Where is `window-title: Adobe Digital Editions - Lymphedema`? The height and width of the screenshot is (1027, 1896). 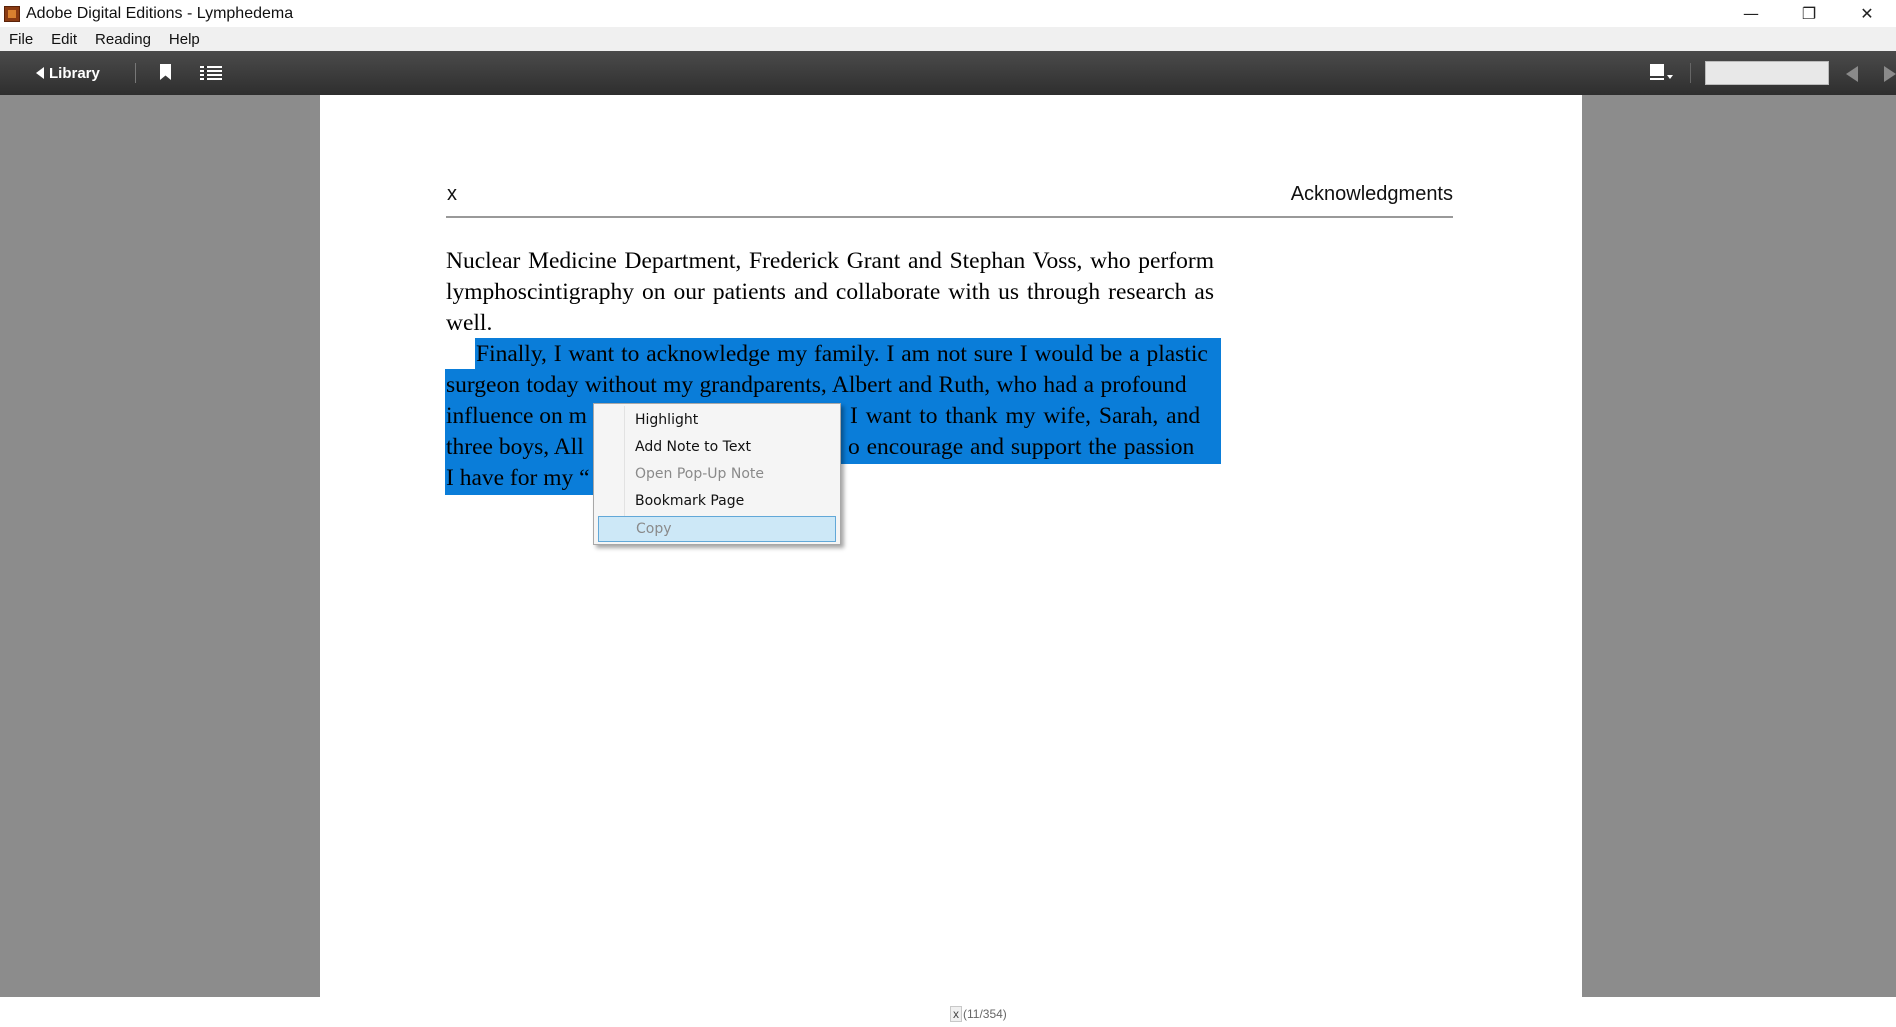
window-title: Adobe Digital Editions - Lymphedema is located at coordinates (160, 13).